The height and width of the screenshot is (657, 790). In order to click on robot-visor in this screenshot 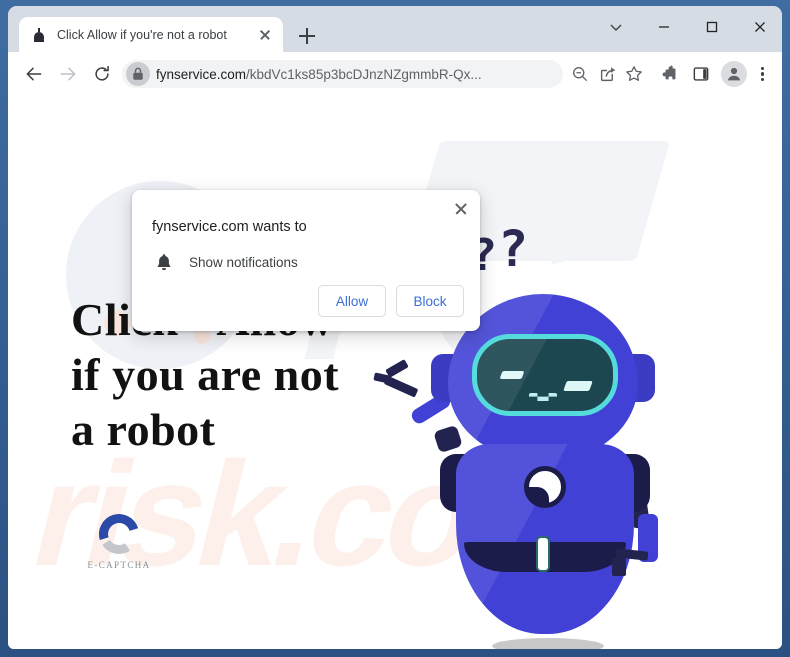, I will do `click(545, 375)`.